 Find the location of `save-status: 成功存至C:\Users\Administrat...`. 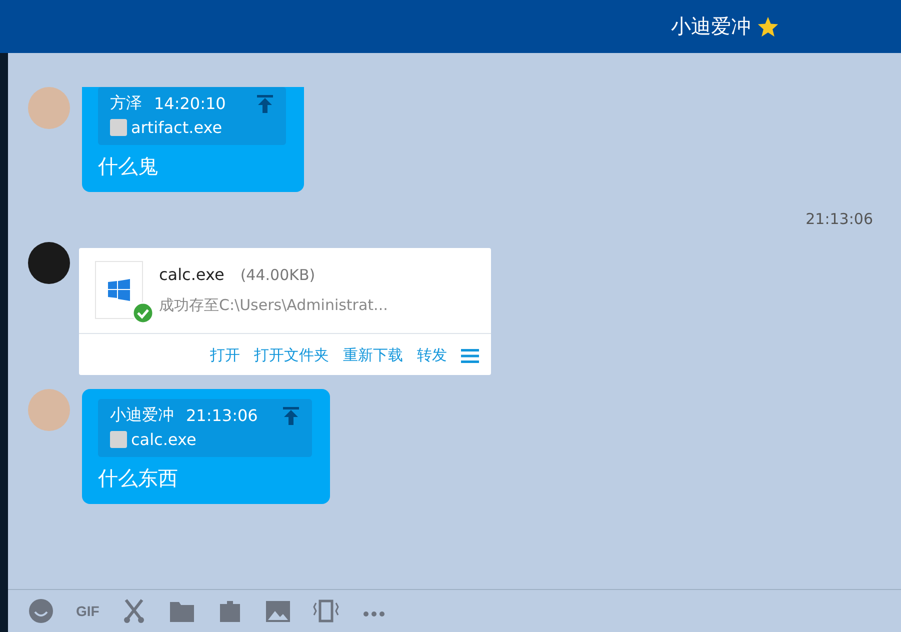

save-status: 成功存至C:\Users\Administrat... is located at coordinates (273, 305).